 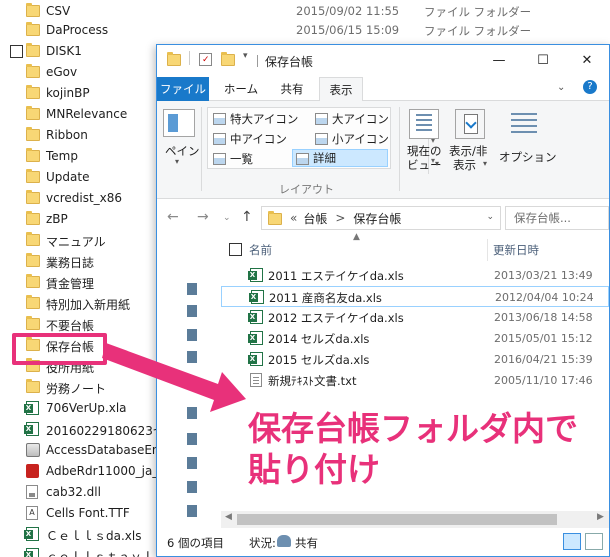 I want to click on properties-icon: ✓, so click(x=205, y=59).